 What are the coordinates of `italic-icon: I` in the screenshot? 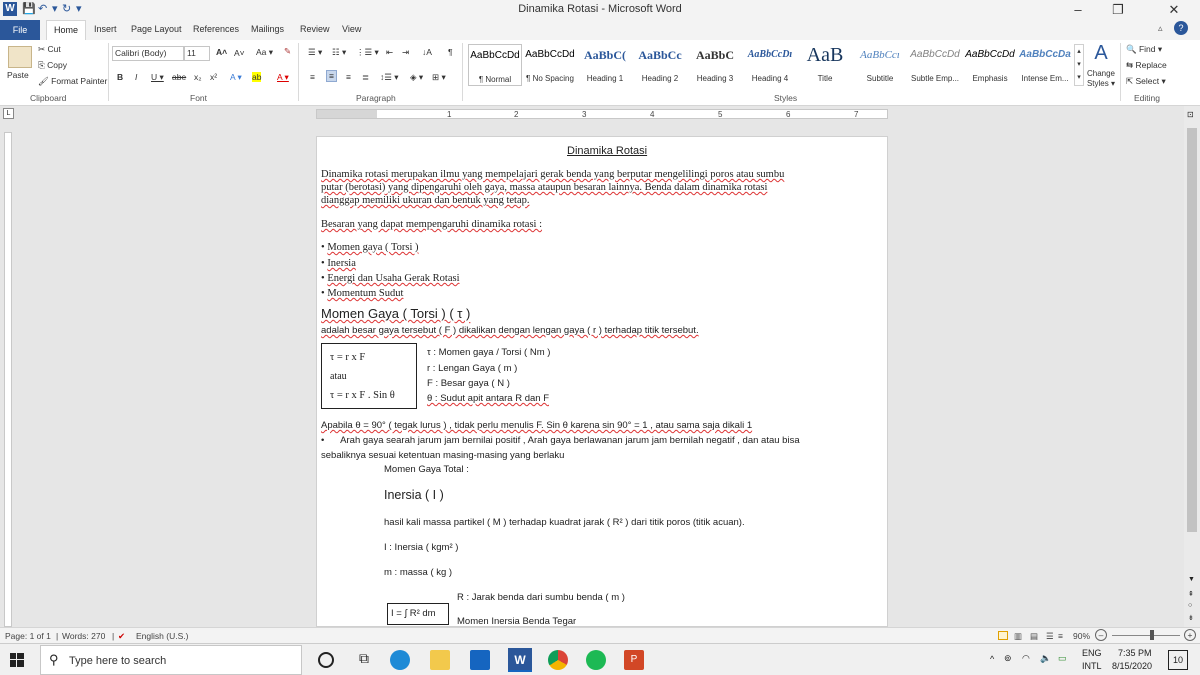 It's located at (136, 77).